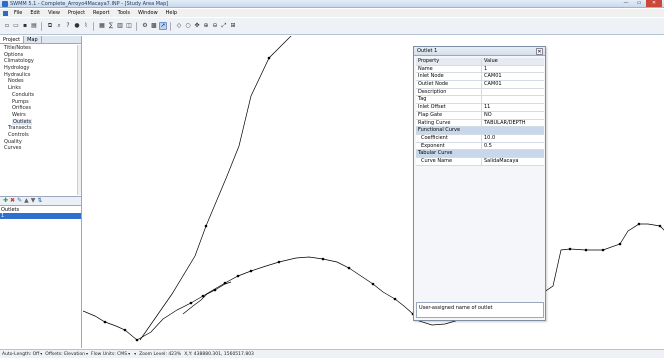 The image size is (664, 358). What do you see at coordinates (40, 148) in the screenshot?
I see `tree-item: Curves` at bounding box center [40, 148].